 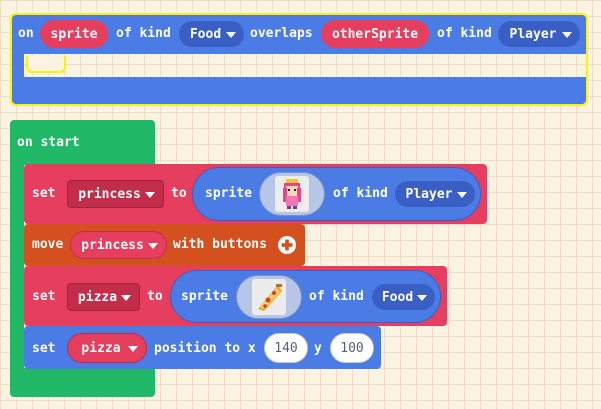 I want to click on to-label-2: to, so click(x=155, y=296).